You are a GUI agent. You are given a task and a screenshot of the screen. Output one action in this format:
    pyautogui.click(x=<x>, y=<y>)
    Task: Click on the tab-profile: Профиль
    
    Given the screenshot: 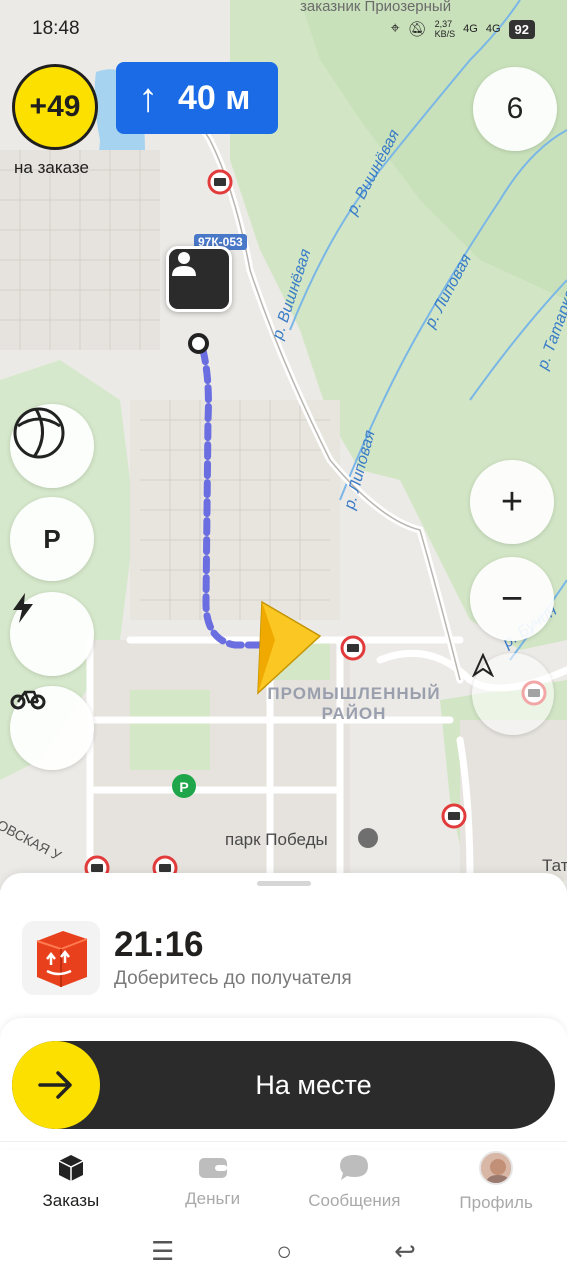 What is the action you would take?
    pyautogui.click(x=496, y=1181)
    